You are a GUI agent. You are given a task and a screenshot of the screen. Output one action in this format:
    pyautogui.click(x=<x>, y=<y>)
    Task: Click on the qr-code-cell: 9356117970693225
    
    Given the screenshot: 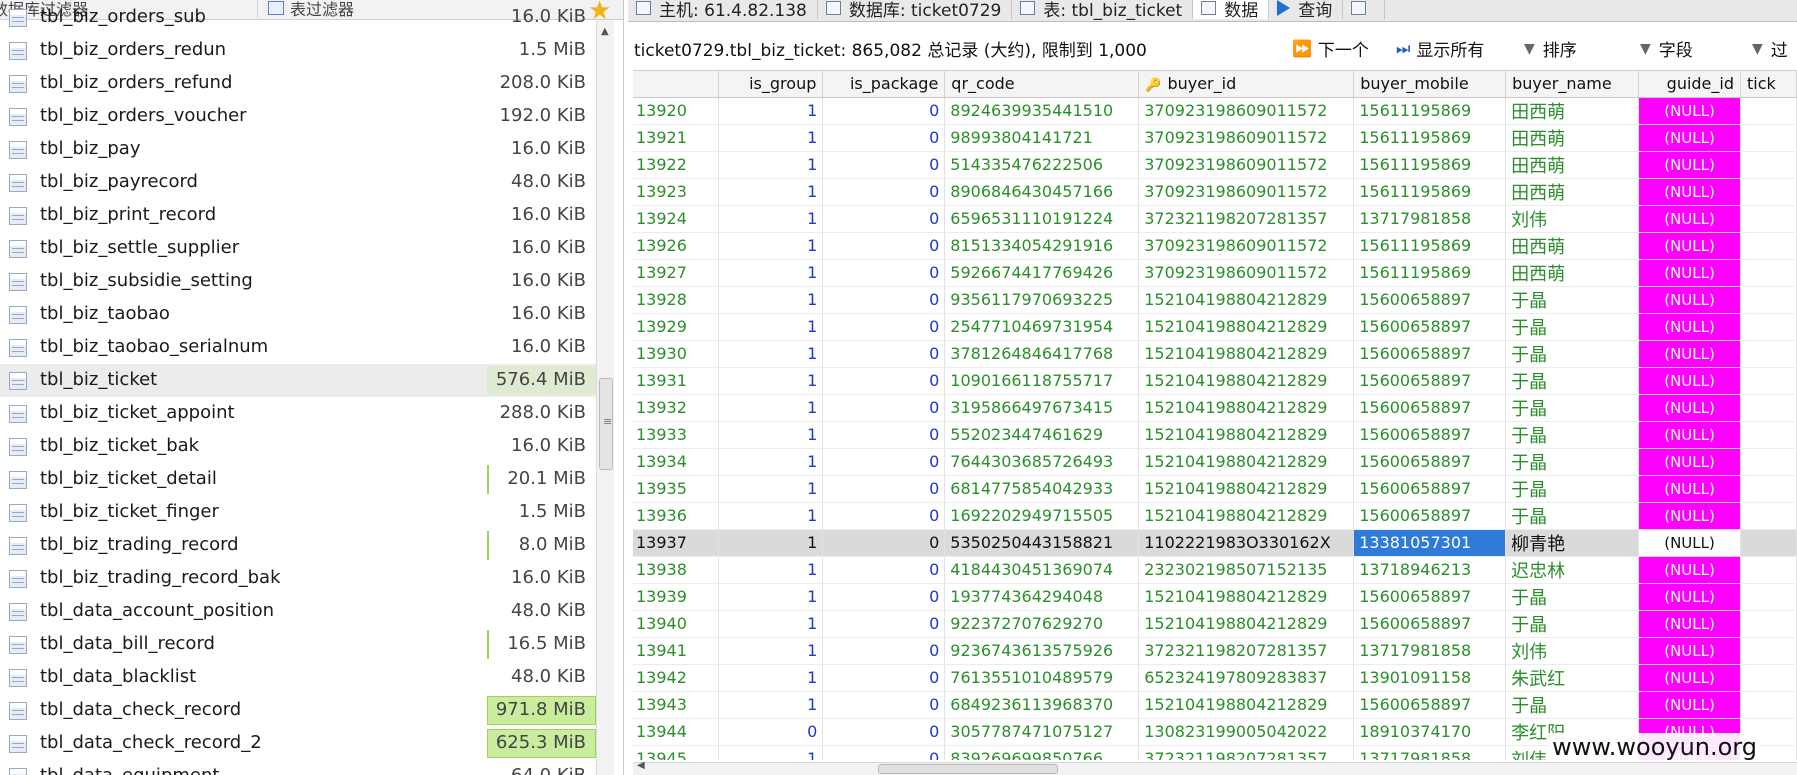 What is the action you would take?
    pyautogui.click(x=1042, y=300)
    